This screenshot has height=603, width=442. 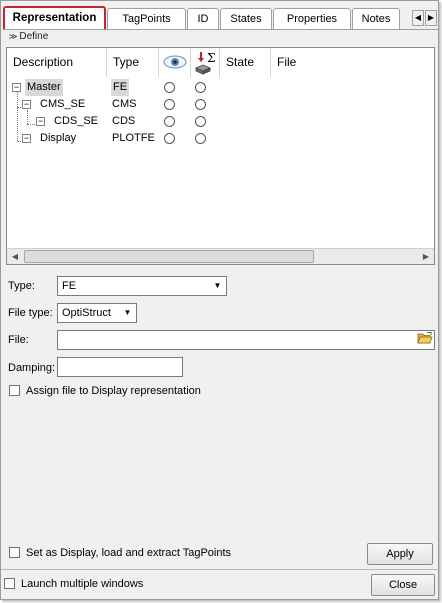 What do you see at coordinates (44, 87) in the screenshot?
I see `row-description: Master` at bounding box center [44, 87].